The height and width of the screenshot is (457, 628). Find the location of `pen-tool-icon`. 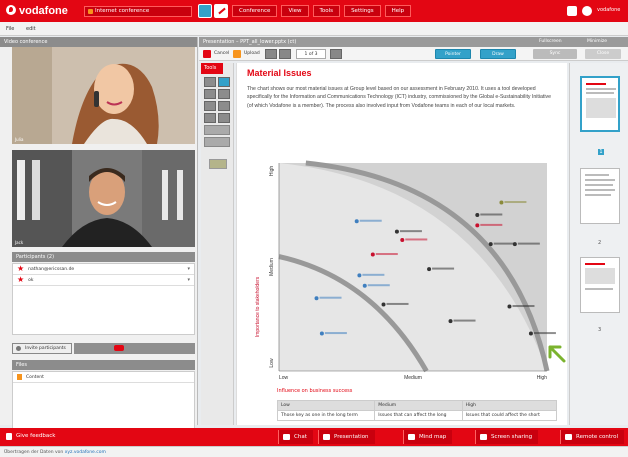

pen-tool-icon is located at coordinates (210, 94).